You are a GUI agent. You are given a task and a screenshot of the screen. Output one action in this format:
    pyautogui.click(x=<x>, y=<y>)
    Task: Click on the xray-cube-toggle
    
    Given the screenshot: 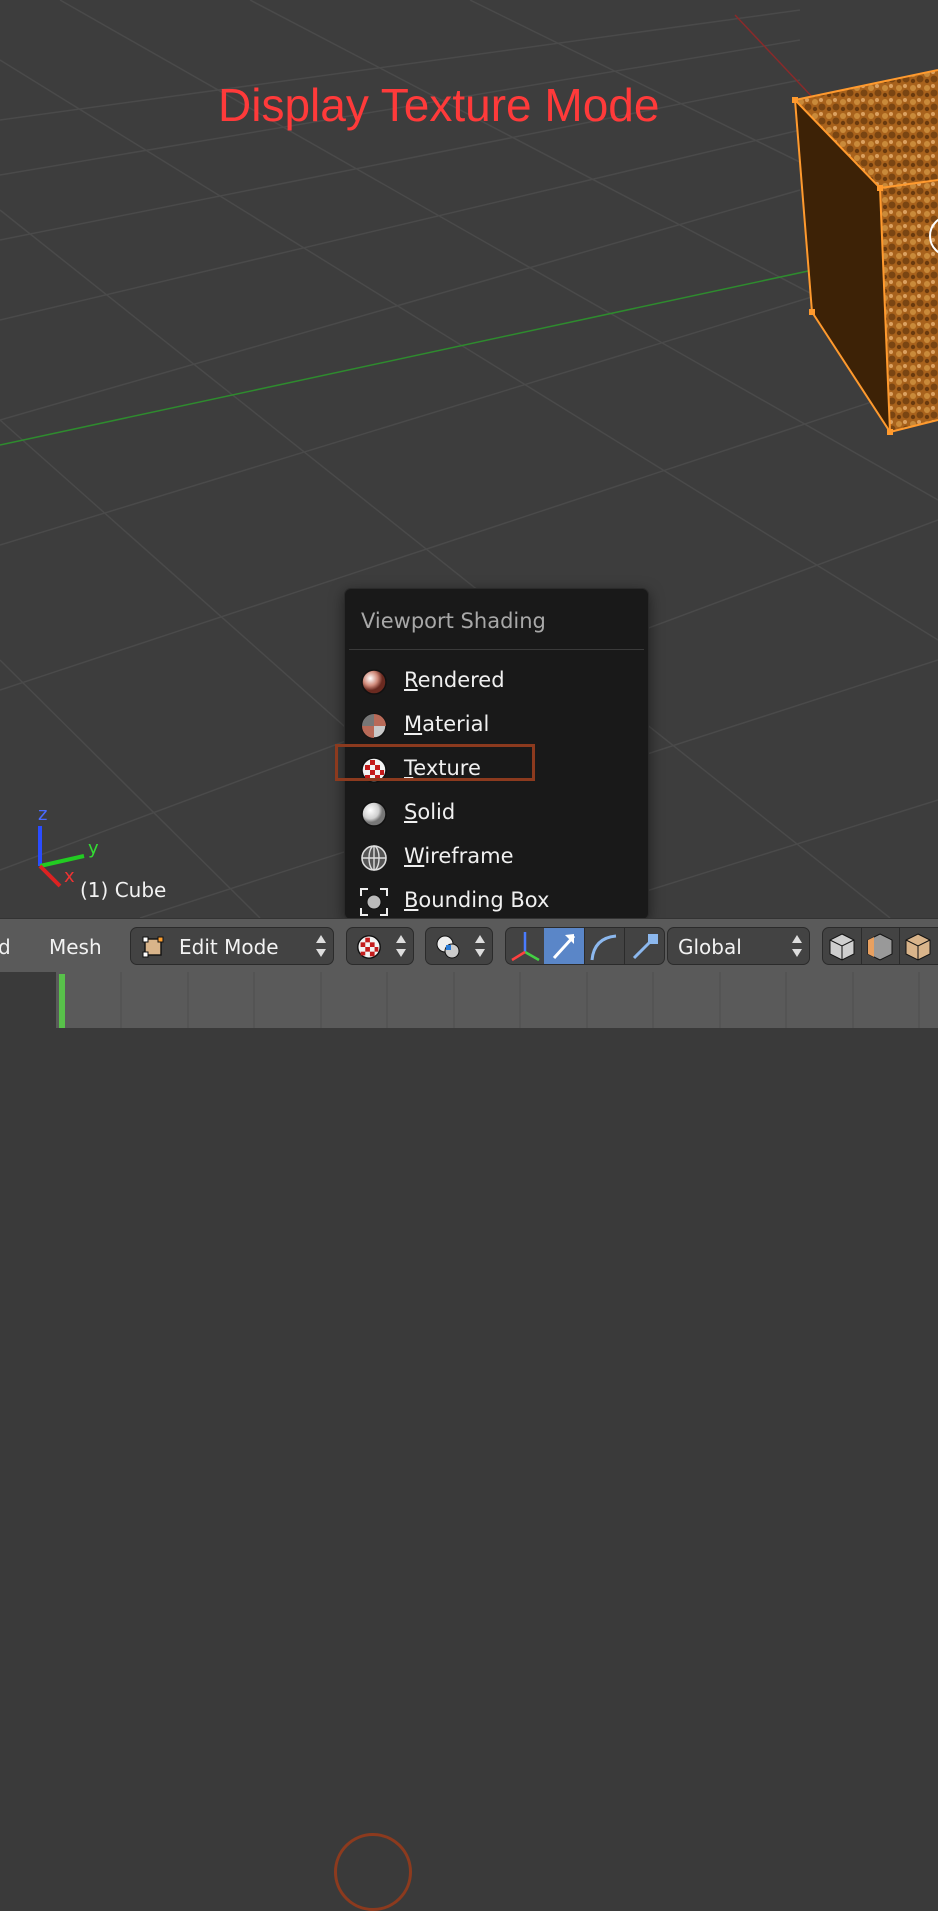 What is the action you would take?
    pyautogui.click(x=880, y=946)
    